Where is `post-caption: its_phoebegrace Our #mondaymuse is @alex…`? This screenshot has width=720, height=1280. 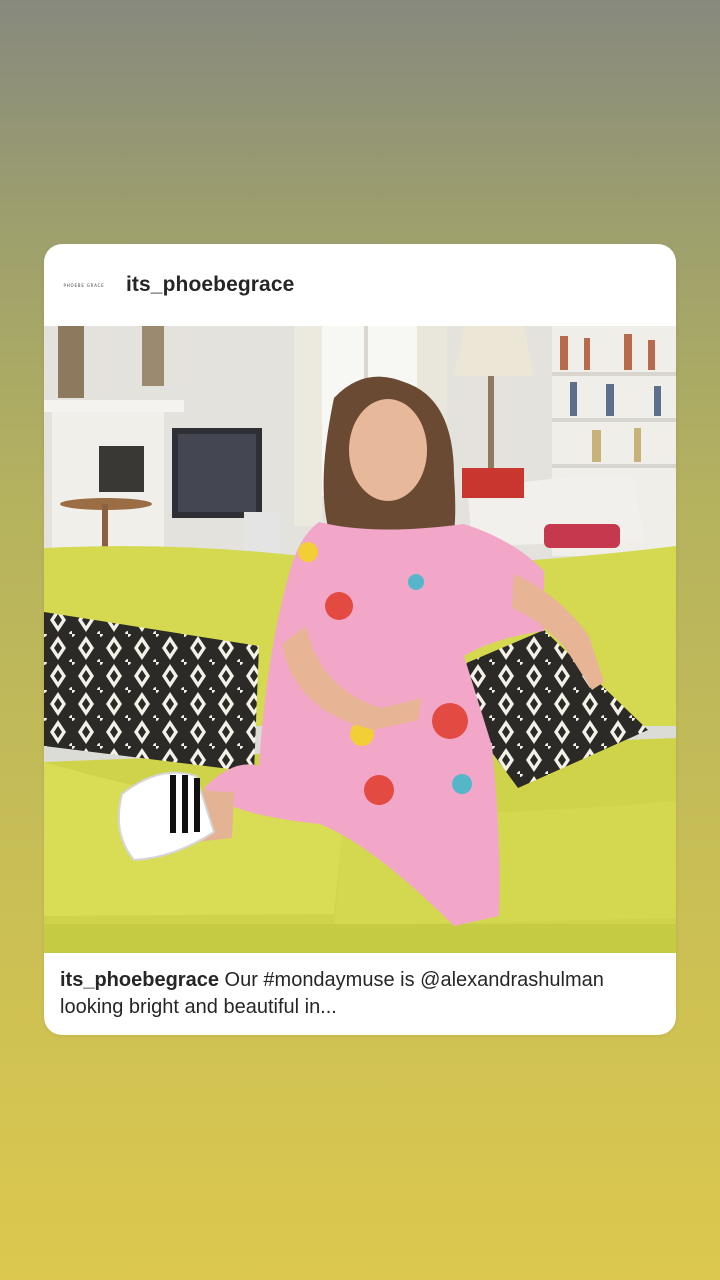
post-caption: its_phoebegrace Our #mondaymuse is @alex… is located at coordinates (360, 994).